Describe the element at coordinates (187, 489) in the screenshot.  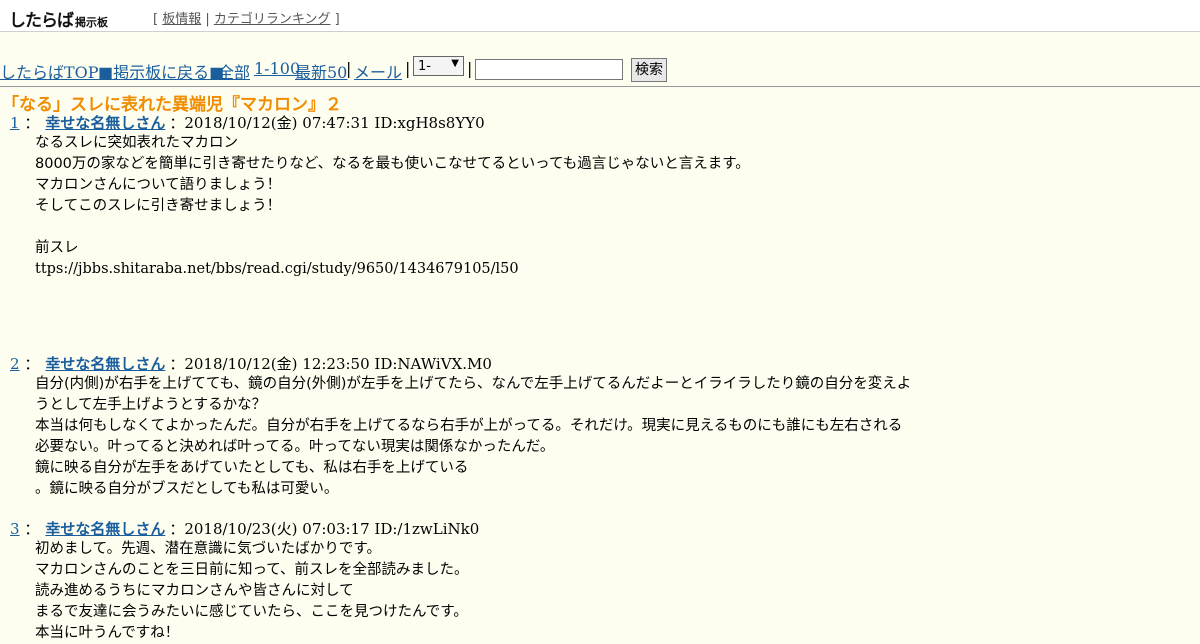
I see `post-line: 。鏡に映る自分がブスだとしても私は可愛い。` at that location.